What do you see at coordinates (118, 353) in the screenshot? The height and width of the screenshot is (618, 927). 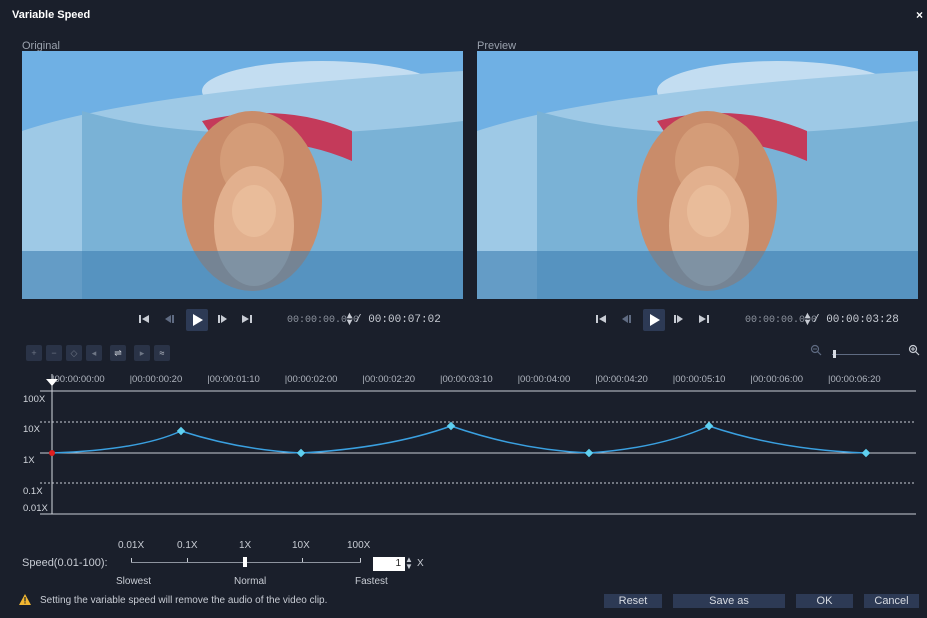 I see `reverse-keyframes-icon: ⇌` at bounding box center [118, 353].